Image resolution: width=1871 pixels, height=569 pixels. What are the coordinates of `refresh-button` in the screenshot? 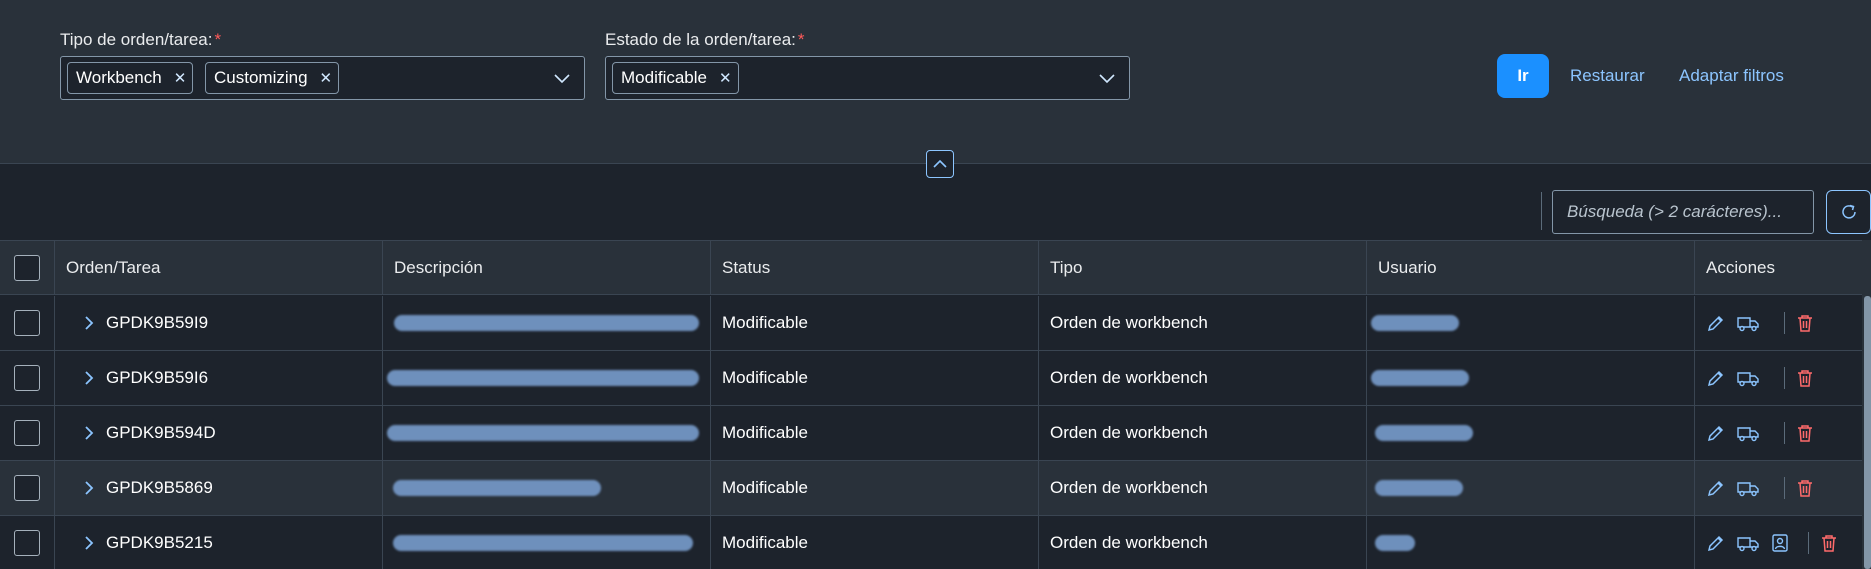 It's located at (1848, 212).